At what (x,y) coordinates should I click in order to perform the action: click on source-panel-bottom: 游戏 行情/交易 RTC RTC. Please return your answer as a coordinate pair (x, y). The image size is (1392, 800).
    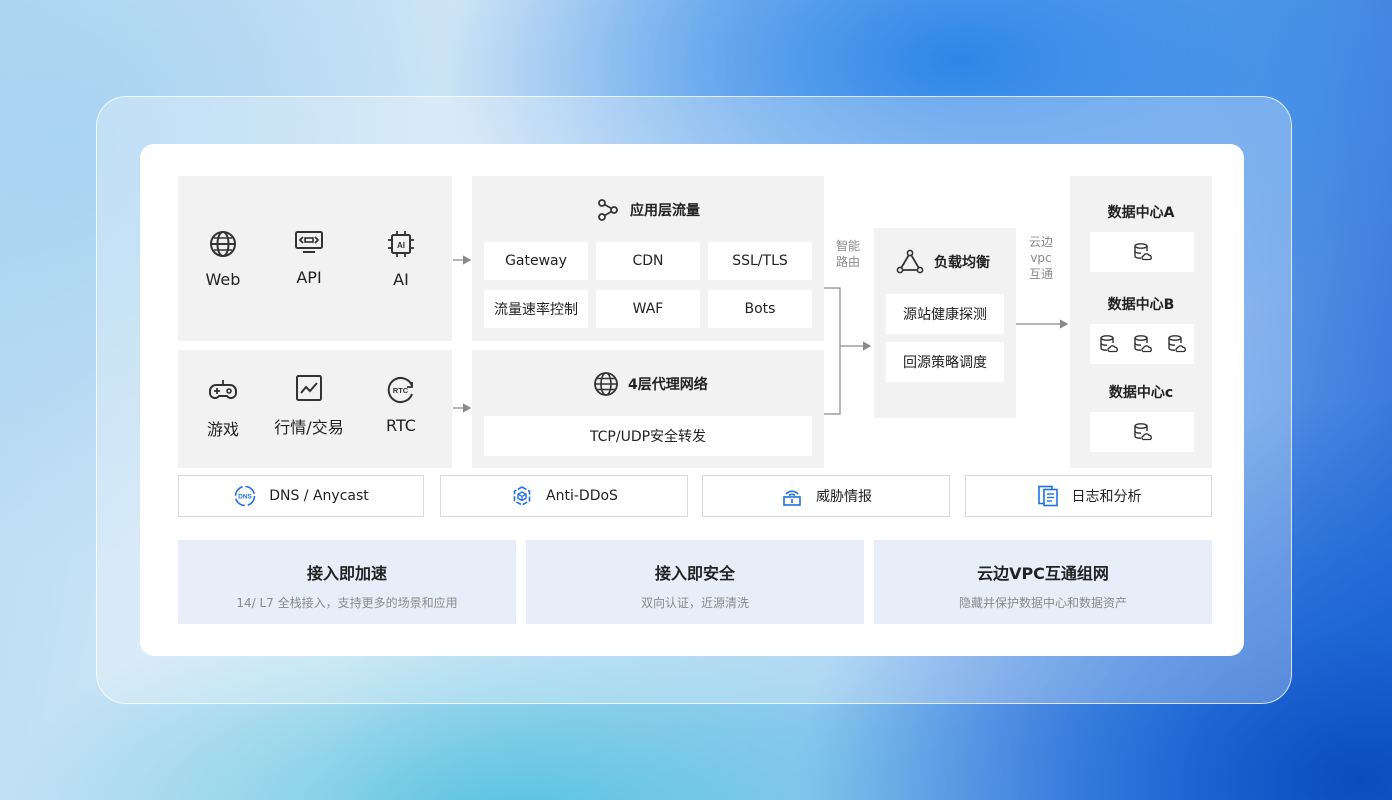
    Looking at the image, I should click on (315, 409).